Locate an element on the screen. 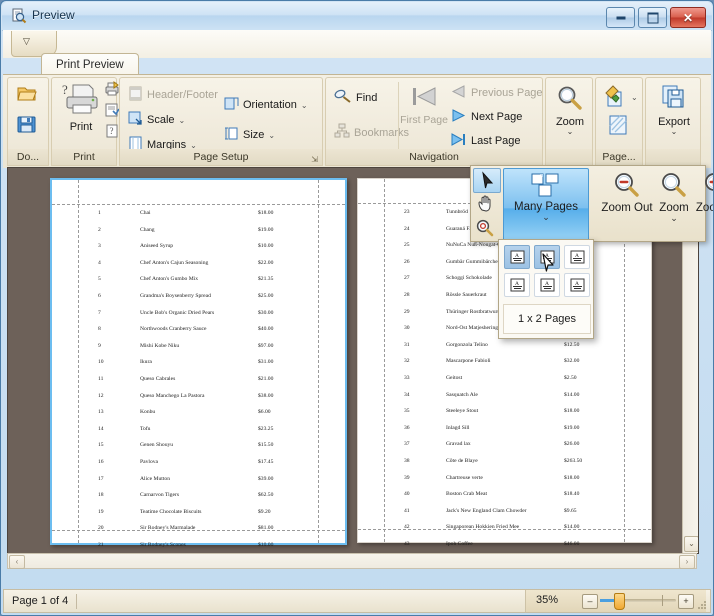 The width and height of the screenshot is (714, 616). print-options-button is located at coordinates (112, 111).